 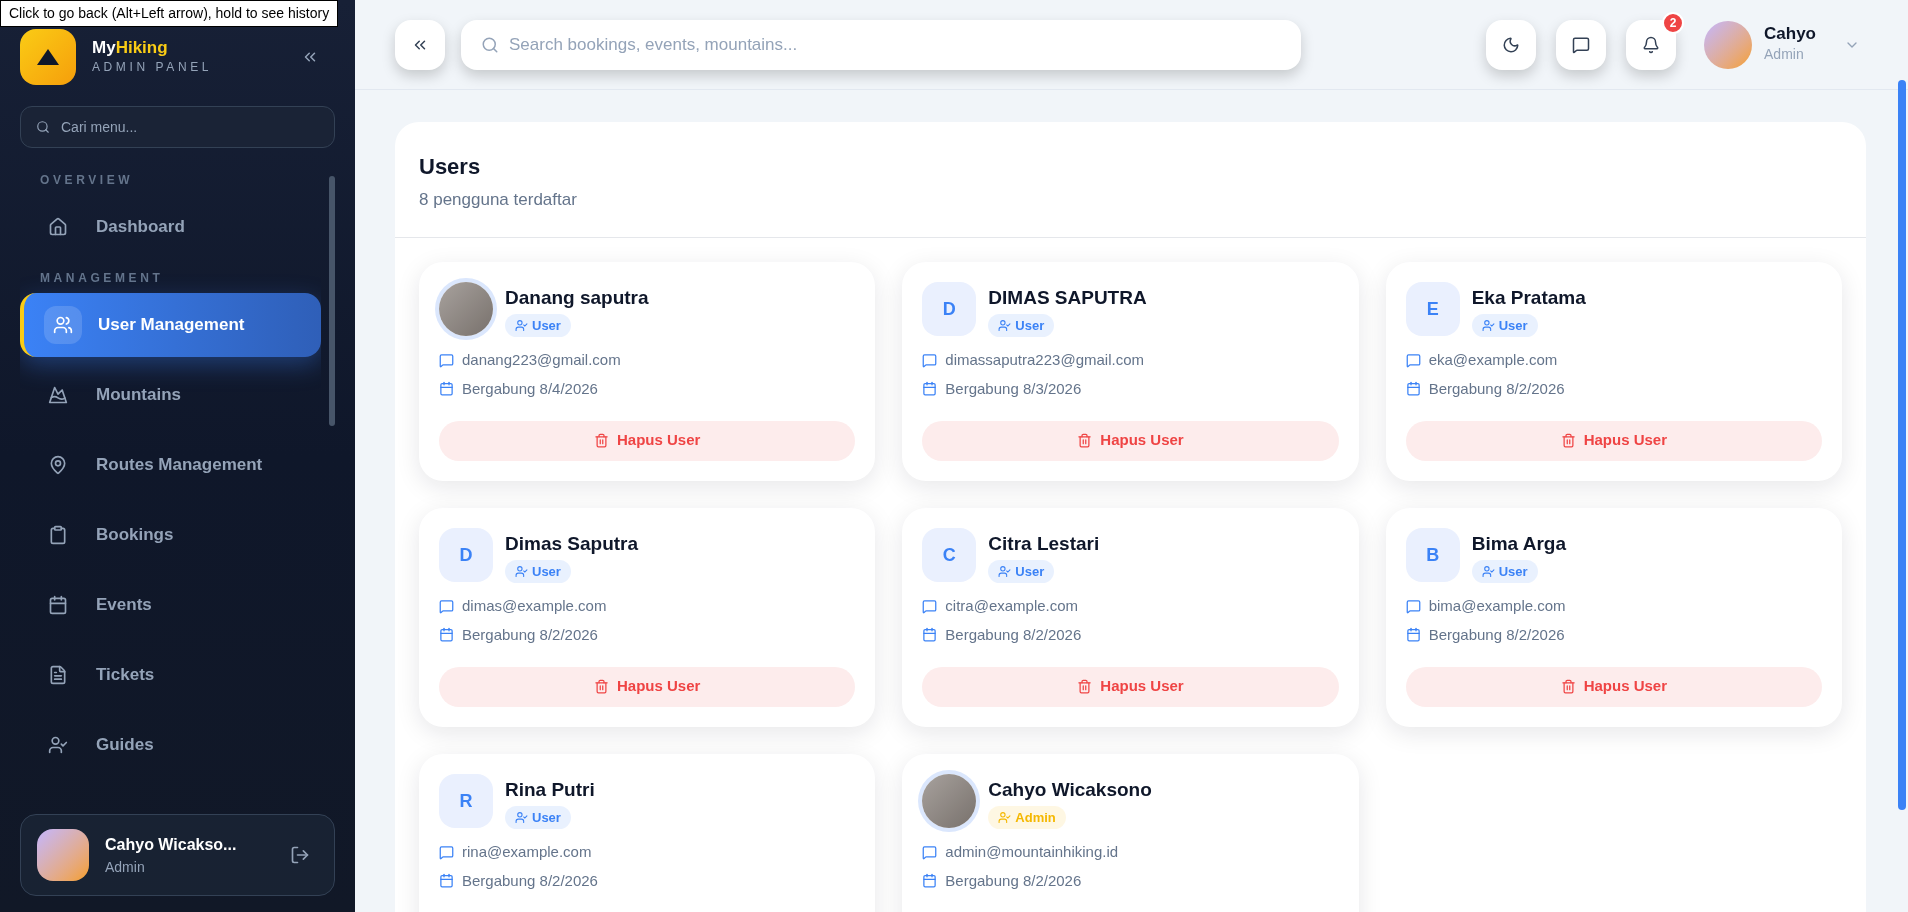 I want to click on initial-avatar: E, so click(x=1432, y=308).